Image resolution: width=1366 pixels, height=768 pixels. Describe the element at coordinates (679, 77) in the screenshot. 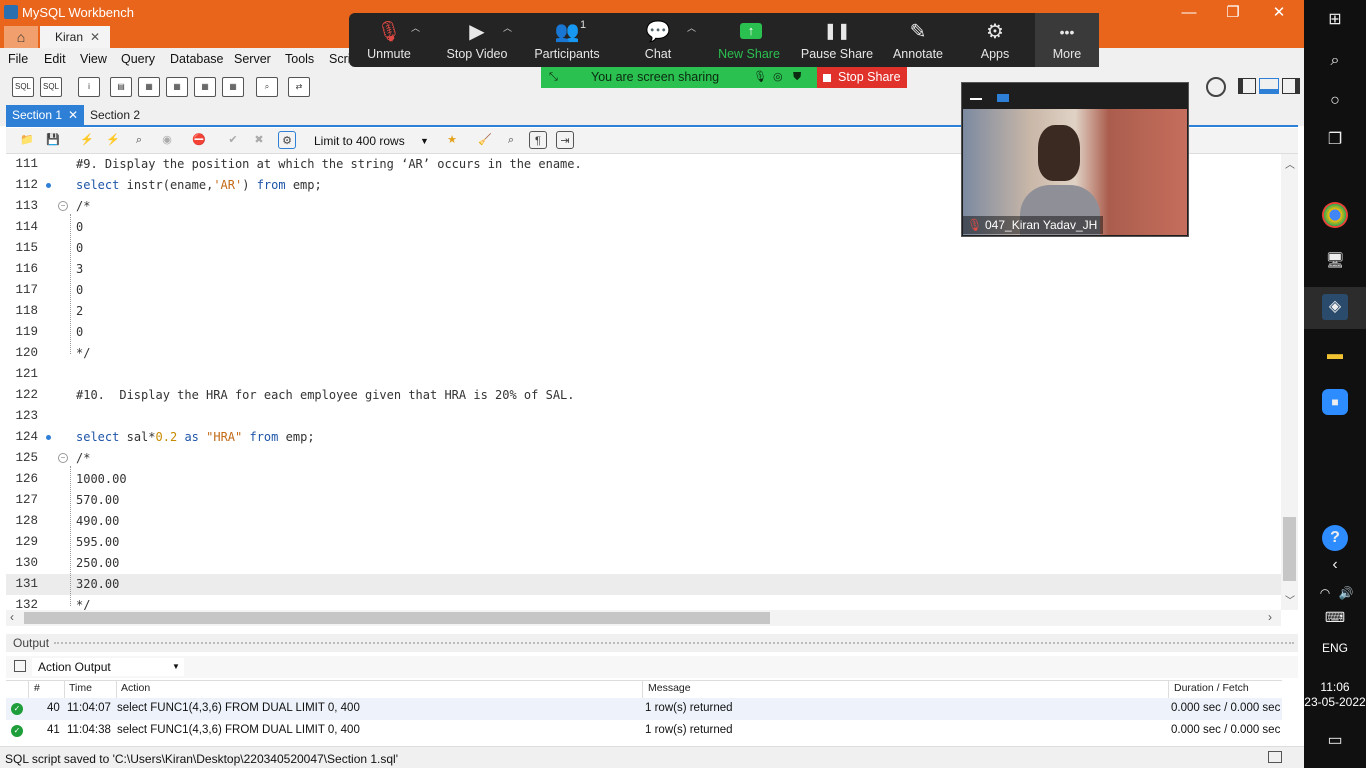

I see `screen-sharing-banner: ⤡ You are screen sharing 🎙 ◎ ⛊` at that location.